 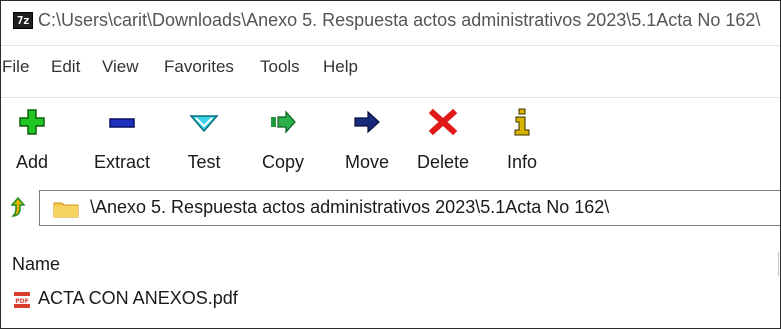 What do you see at coordinates (390, 300) in the screenshot?
I see `list-item: PDF ACTA CON ANEXOS.pdf` at bounding box center [390, 300].